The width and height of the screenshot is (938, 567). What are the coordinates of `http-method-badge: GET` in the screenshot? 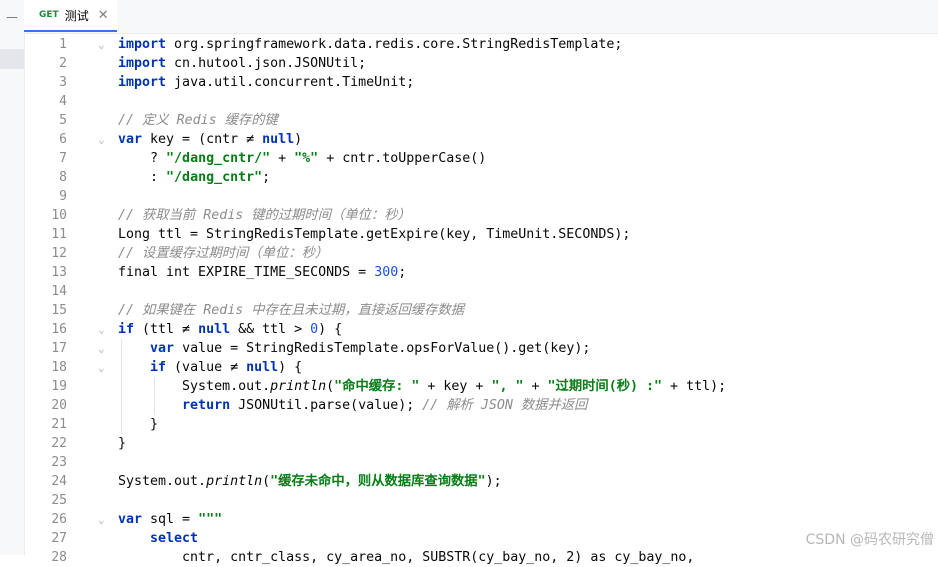 It's located at (49, 15).